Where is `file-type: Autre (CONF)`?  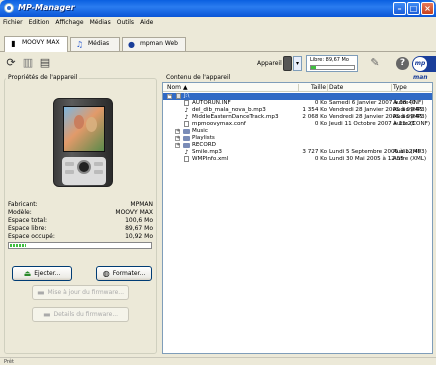
file-type: Autre (CONF) is located at coordinates (412, 124).